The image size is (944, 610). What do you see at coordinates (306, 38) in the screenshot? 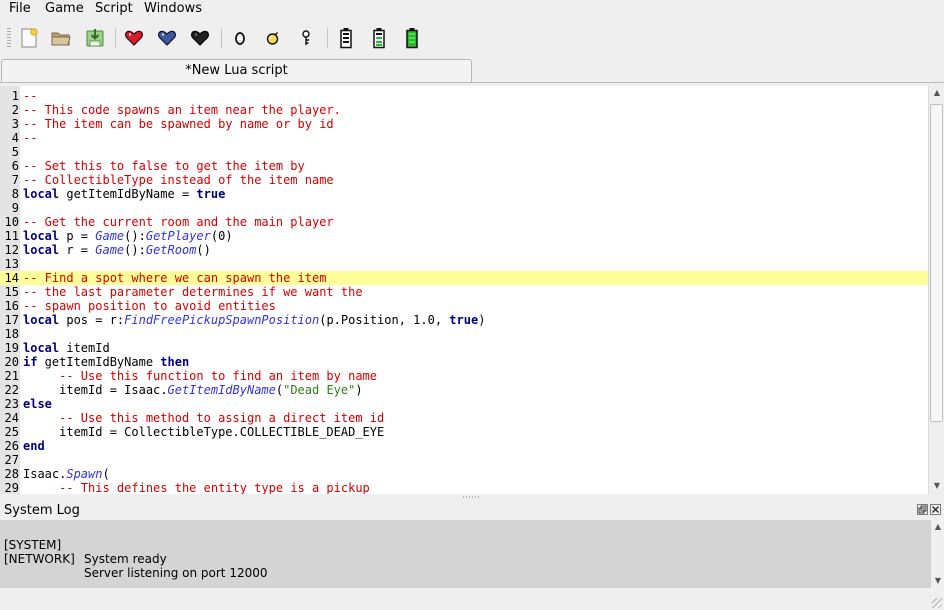
I see `spawn-key-button` at bounding box center [306, 38].